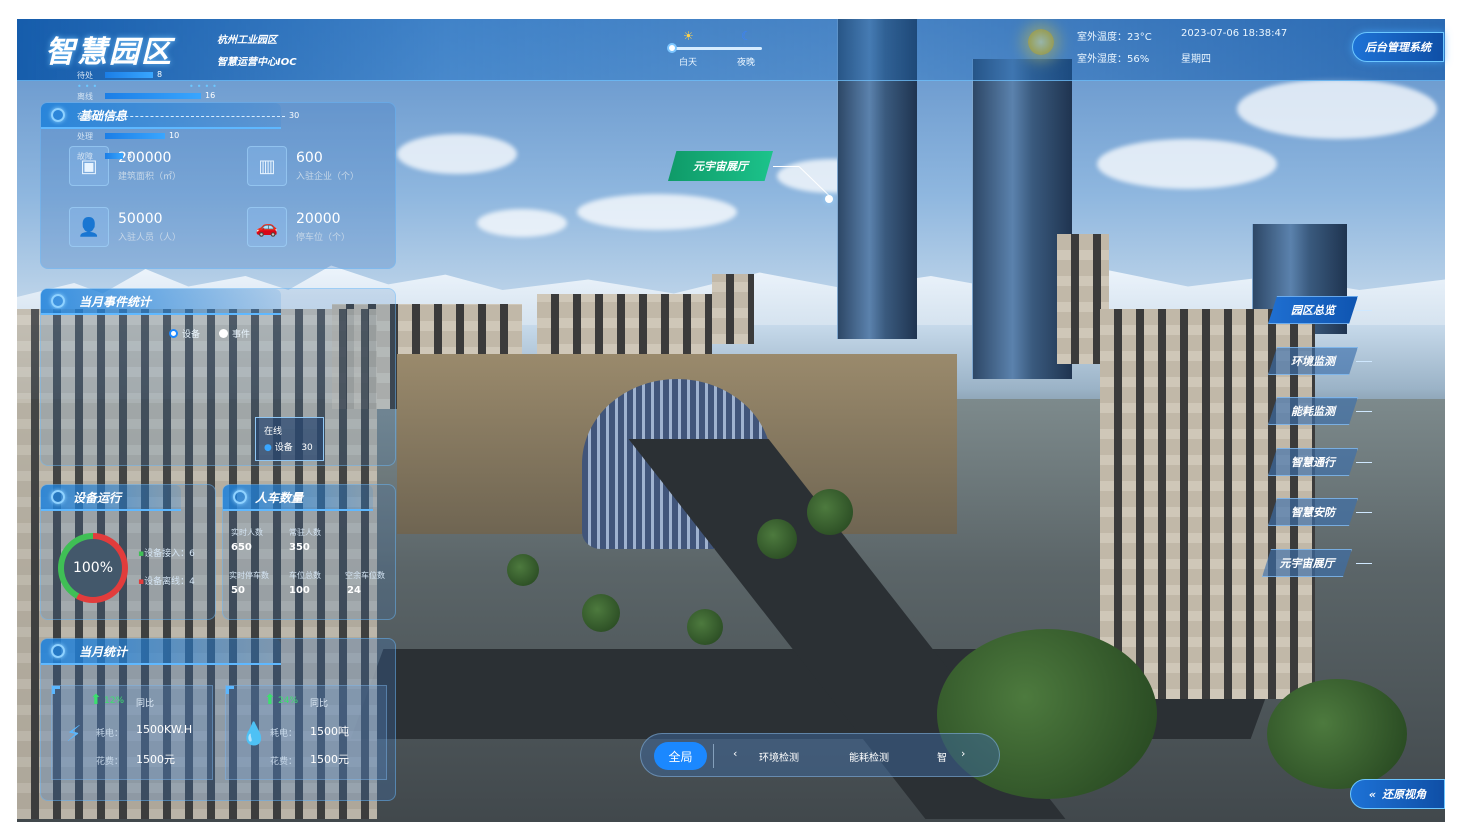 Image resolution: width=1458 pixels, height=837 pixels. I want to click on chevron-right-icon: ›, so click(963, 753).